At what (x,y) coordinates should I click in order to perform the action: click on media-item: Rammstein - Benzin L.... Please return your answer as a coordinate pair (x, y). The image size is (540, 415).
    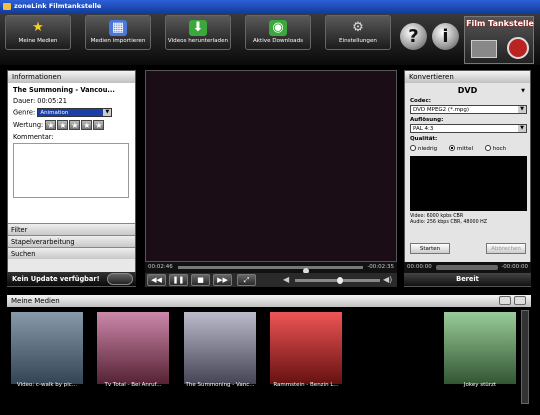
    Looking at the image, I should click on (306, 353).